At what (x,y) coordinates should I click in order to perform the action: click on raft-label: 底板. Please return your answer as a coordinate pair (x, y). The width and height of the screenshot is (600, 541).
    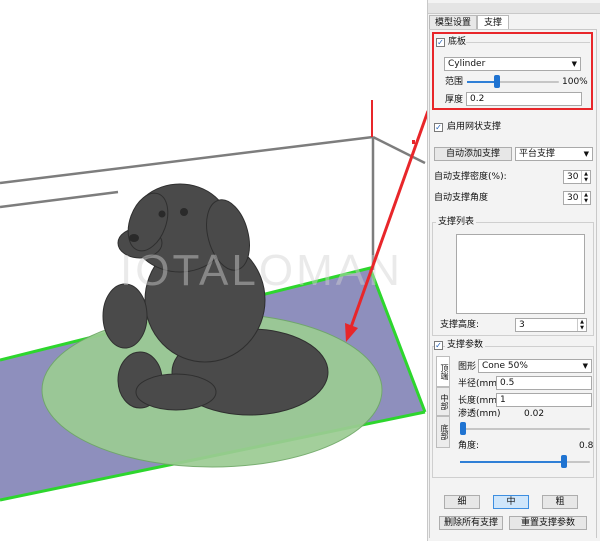
    Looking at the image, I should click on (457, 42).